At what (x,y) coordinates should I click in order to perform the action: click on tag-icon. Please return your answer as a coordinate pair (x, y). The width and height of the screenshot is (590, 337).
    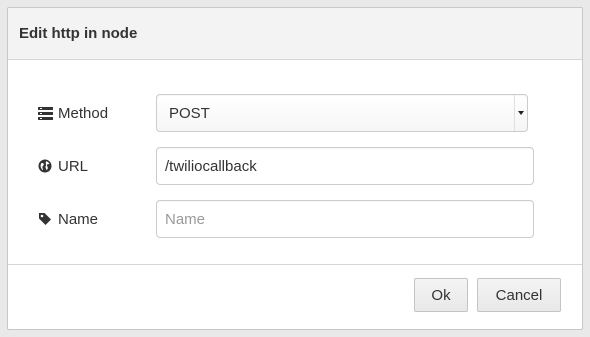
    Looking at the image, I should click on (45, 219).